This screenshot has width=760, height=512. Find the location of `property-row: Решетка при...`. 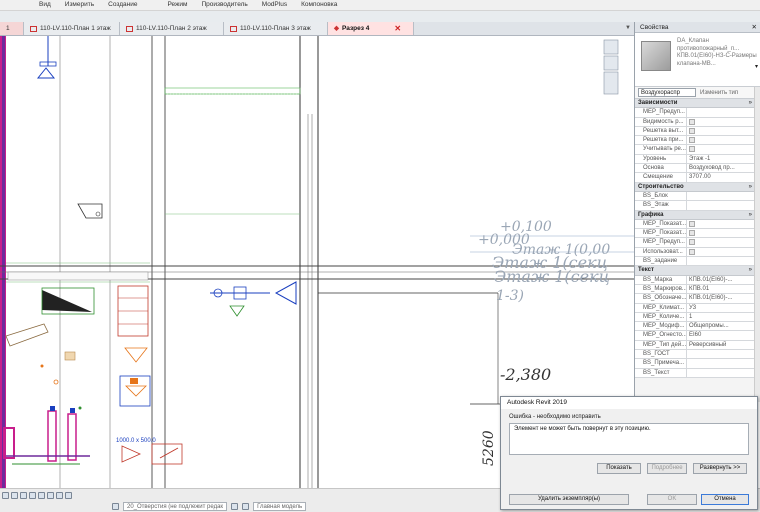

property-row: Решетка при... is located at coordinates (695, 141).